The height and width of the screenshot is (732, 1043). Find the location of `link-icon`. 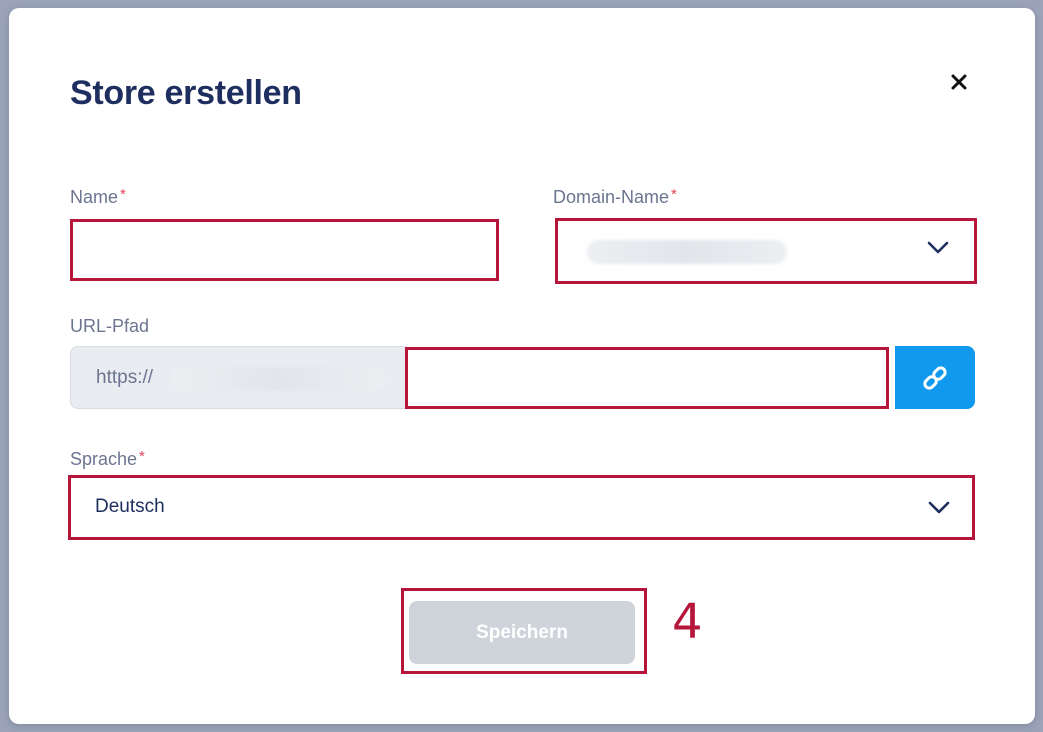

link-icon is located at coordinates (935, 377).